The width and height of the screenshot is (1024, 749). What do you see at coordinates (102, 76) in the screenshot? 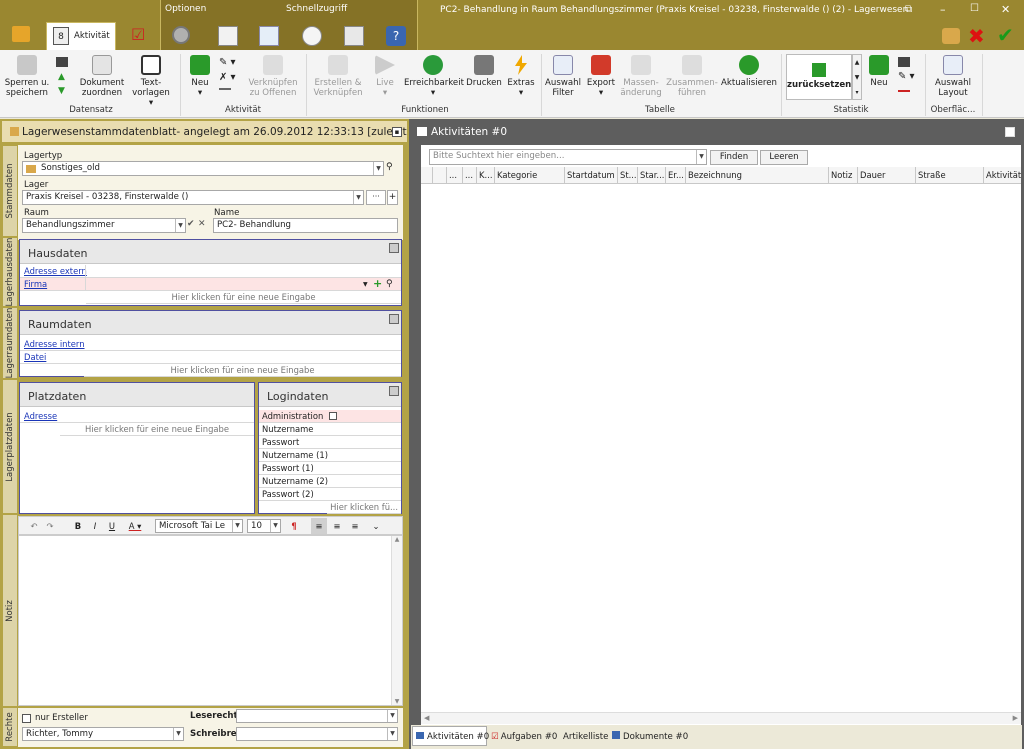
I see `dokument-zuordnen-button: Dokument zuordnen` at bounding box center [102, 76].